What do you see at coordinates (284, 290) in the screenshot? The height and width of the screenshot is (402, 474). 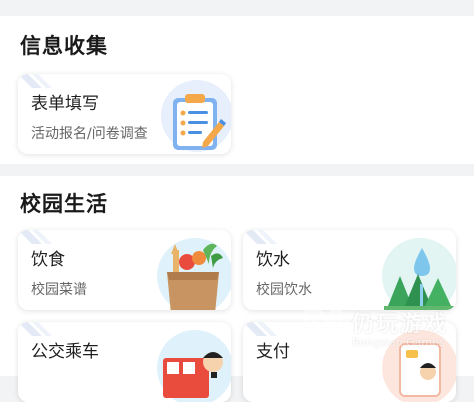 I see `card-subtitle: 校园饮水` at bounding box center [284, 290].